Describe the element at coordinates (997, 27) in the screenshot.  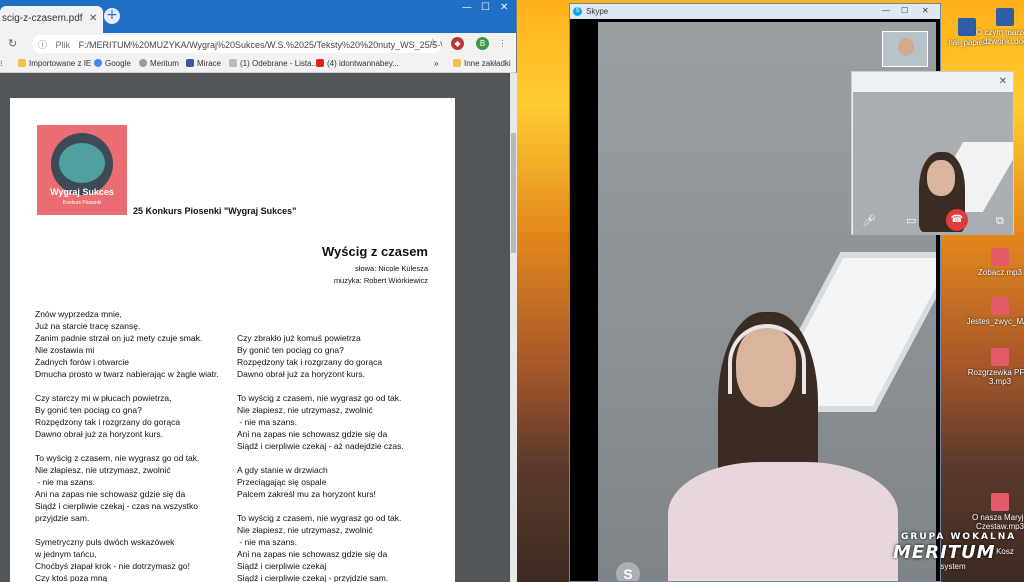
I see `desktop-file-icon: O czym marzom dzwonki.doc` at that location.